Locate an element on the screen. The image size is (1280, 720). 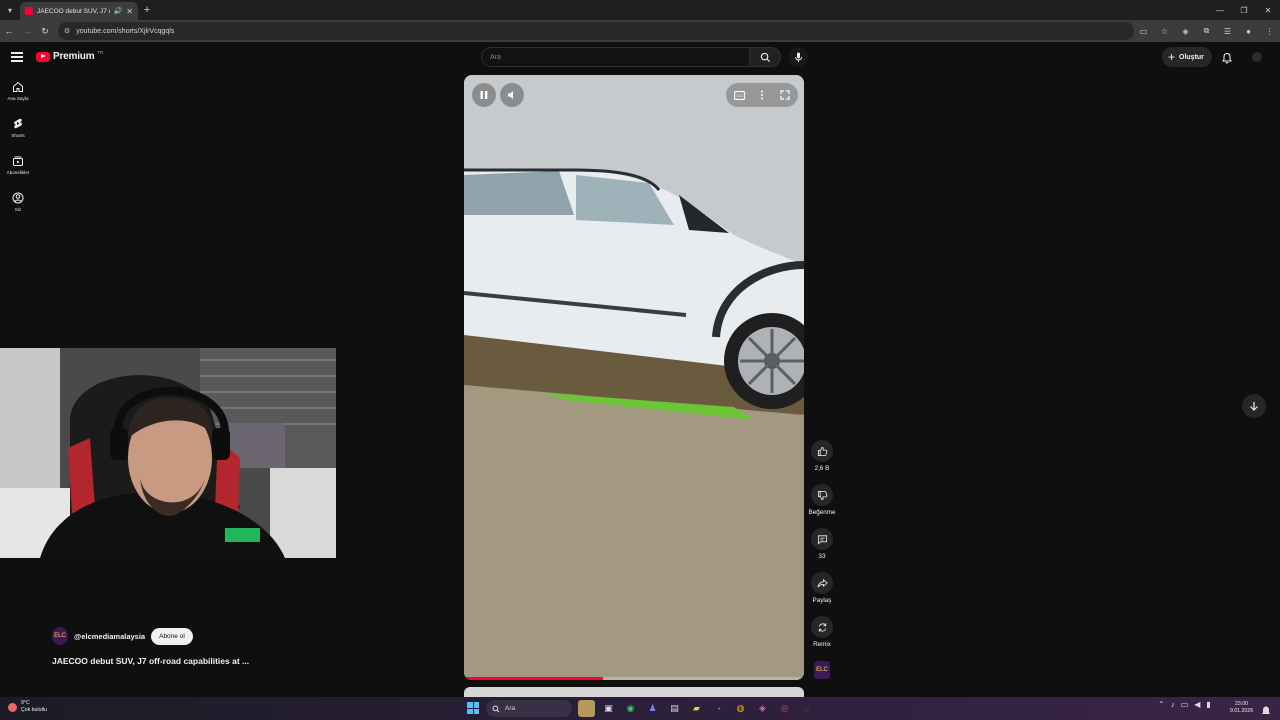
dislike-action: Beğenme is located at coordinates (822, 500).